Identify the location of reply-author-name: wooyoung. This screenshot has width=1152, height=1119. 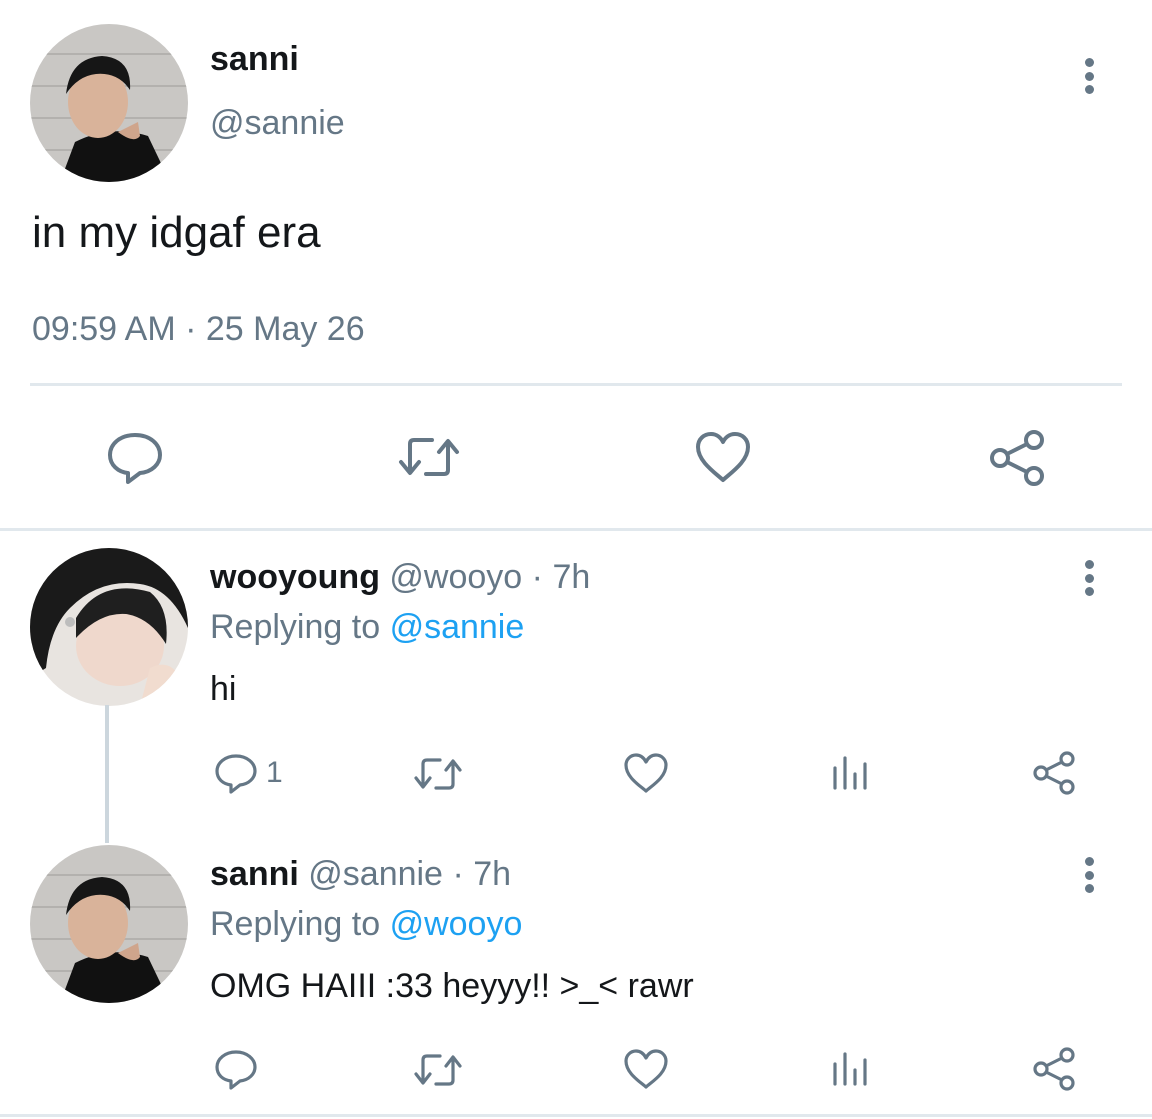
(295, 577).